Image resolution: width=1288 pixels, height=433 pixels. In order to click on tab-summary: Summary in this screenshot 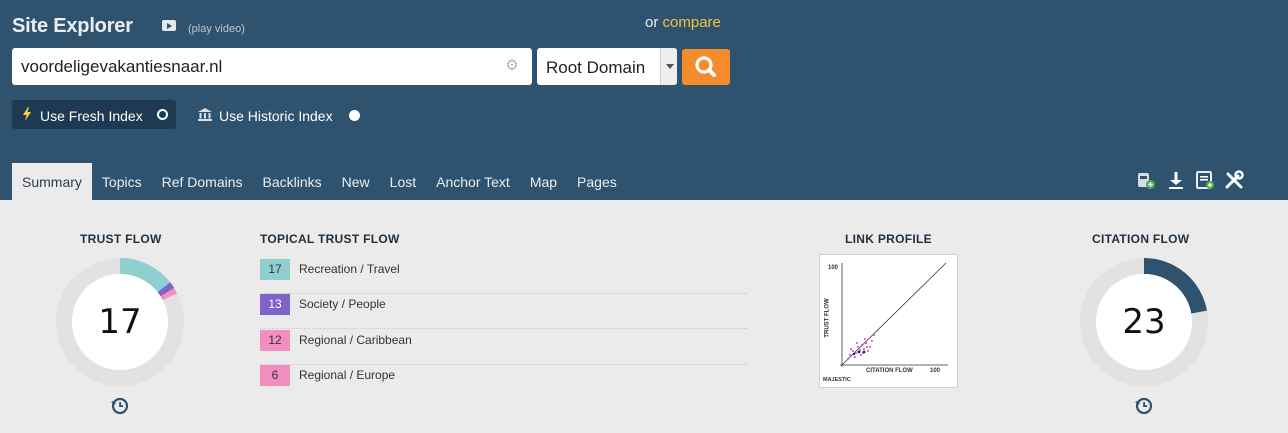, I will do `click(52, 181)`.